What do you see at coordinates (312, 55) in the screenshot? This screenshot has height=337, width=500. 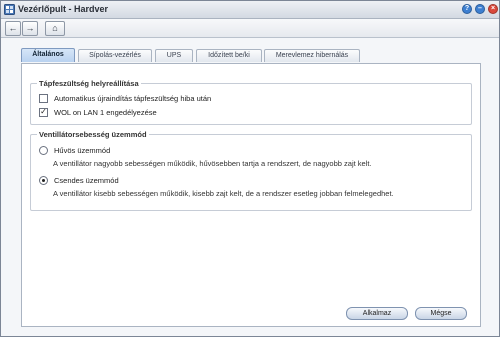 I see `tab-hdd-hibernation: Merevlemez hibernálás` at bounding box center [312, 55].